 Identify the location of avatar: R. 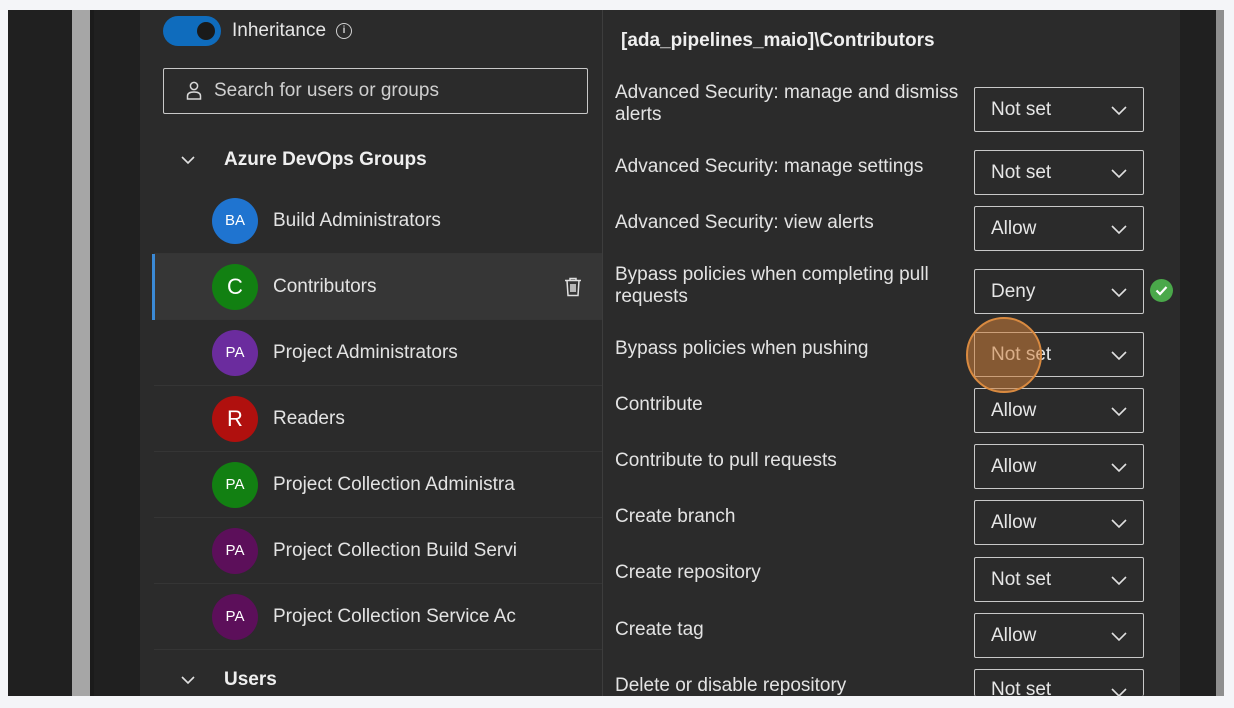
(235, 418).